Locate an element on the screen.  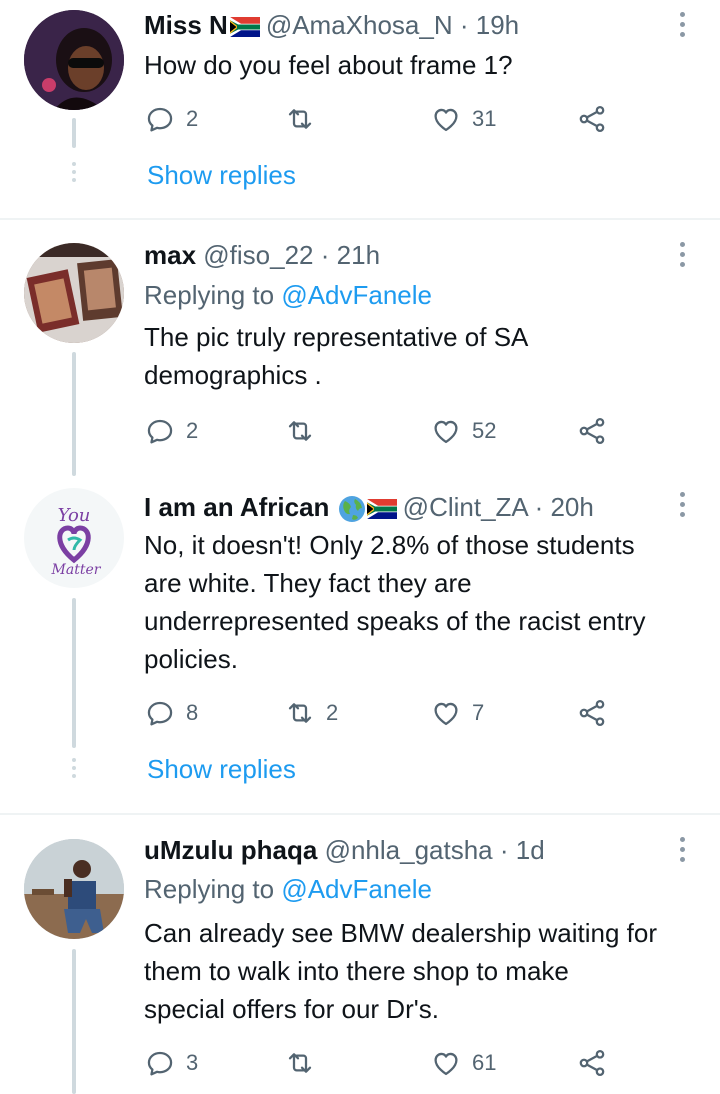
user-handle: @nhla_gatsha is located at coordinates (409, 850).